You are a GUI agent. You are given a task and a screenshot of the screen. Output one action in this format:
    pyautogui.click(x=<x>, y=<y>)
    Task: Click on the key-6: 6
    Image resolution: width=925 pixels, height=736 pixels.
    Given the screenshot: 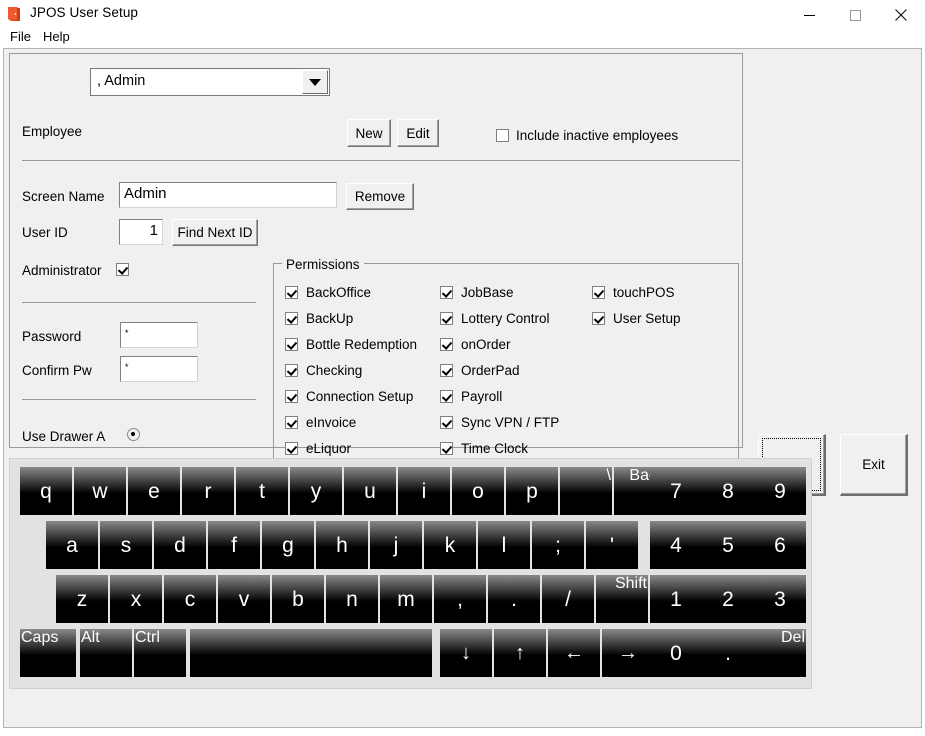 What is the action you would take?
    pyautogui.click(x=780, y=545)
    